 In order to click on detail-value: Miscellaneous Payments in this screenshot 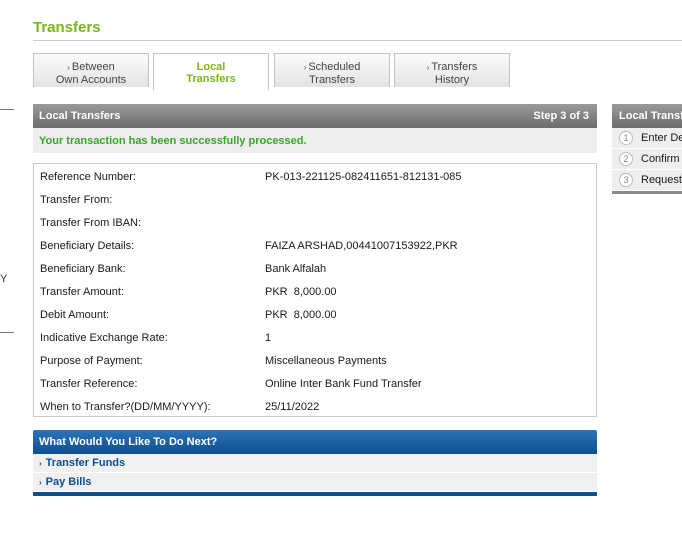, I will do `click(326, 361)`.